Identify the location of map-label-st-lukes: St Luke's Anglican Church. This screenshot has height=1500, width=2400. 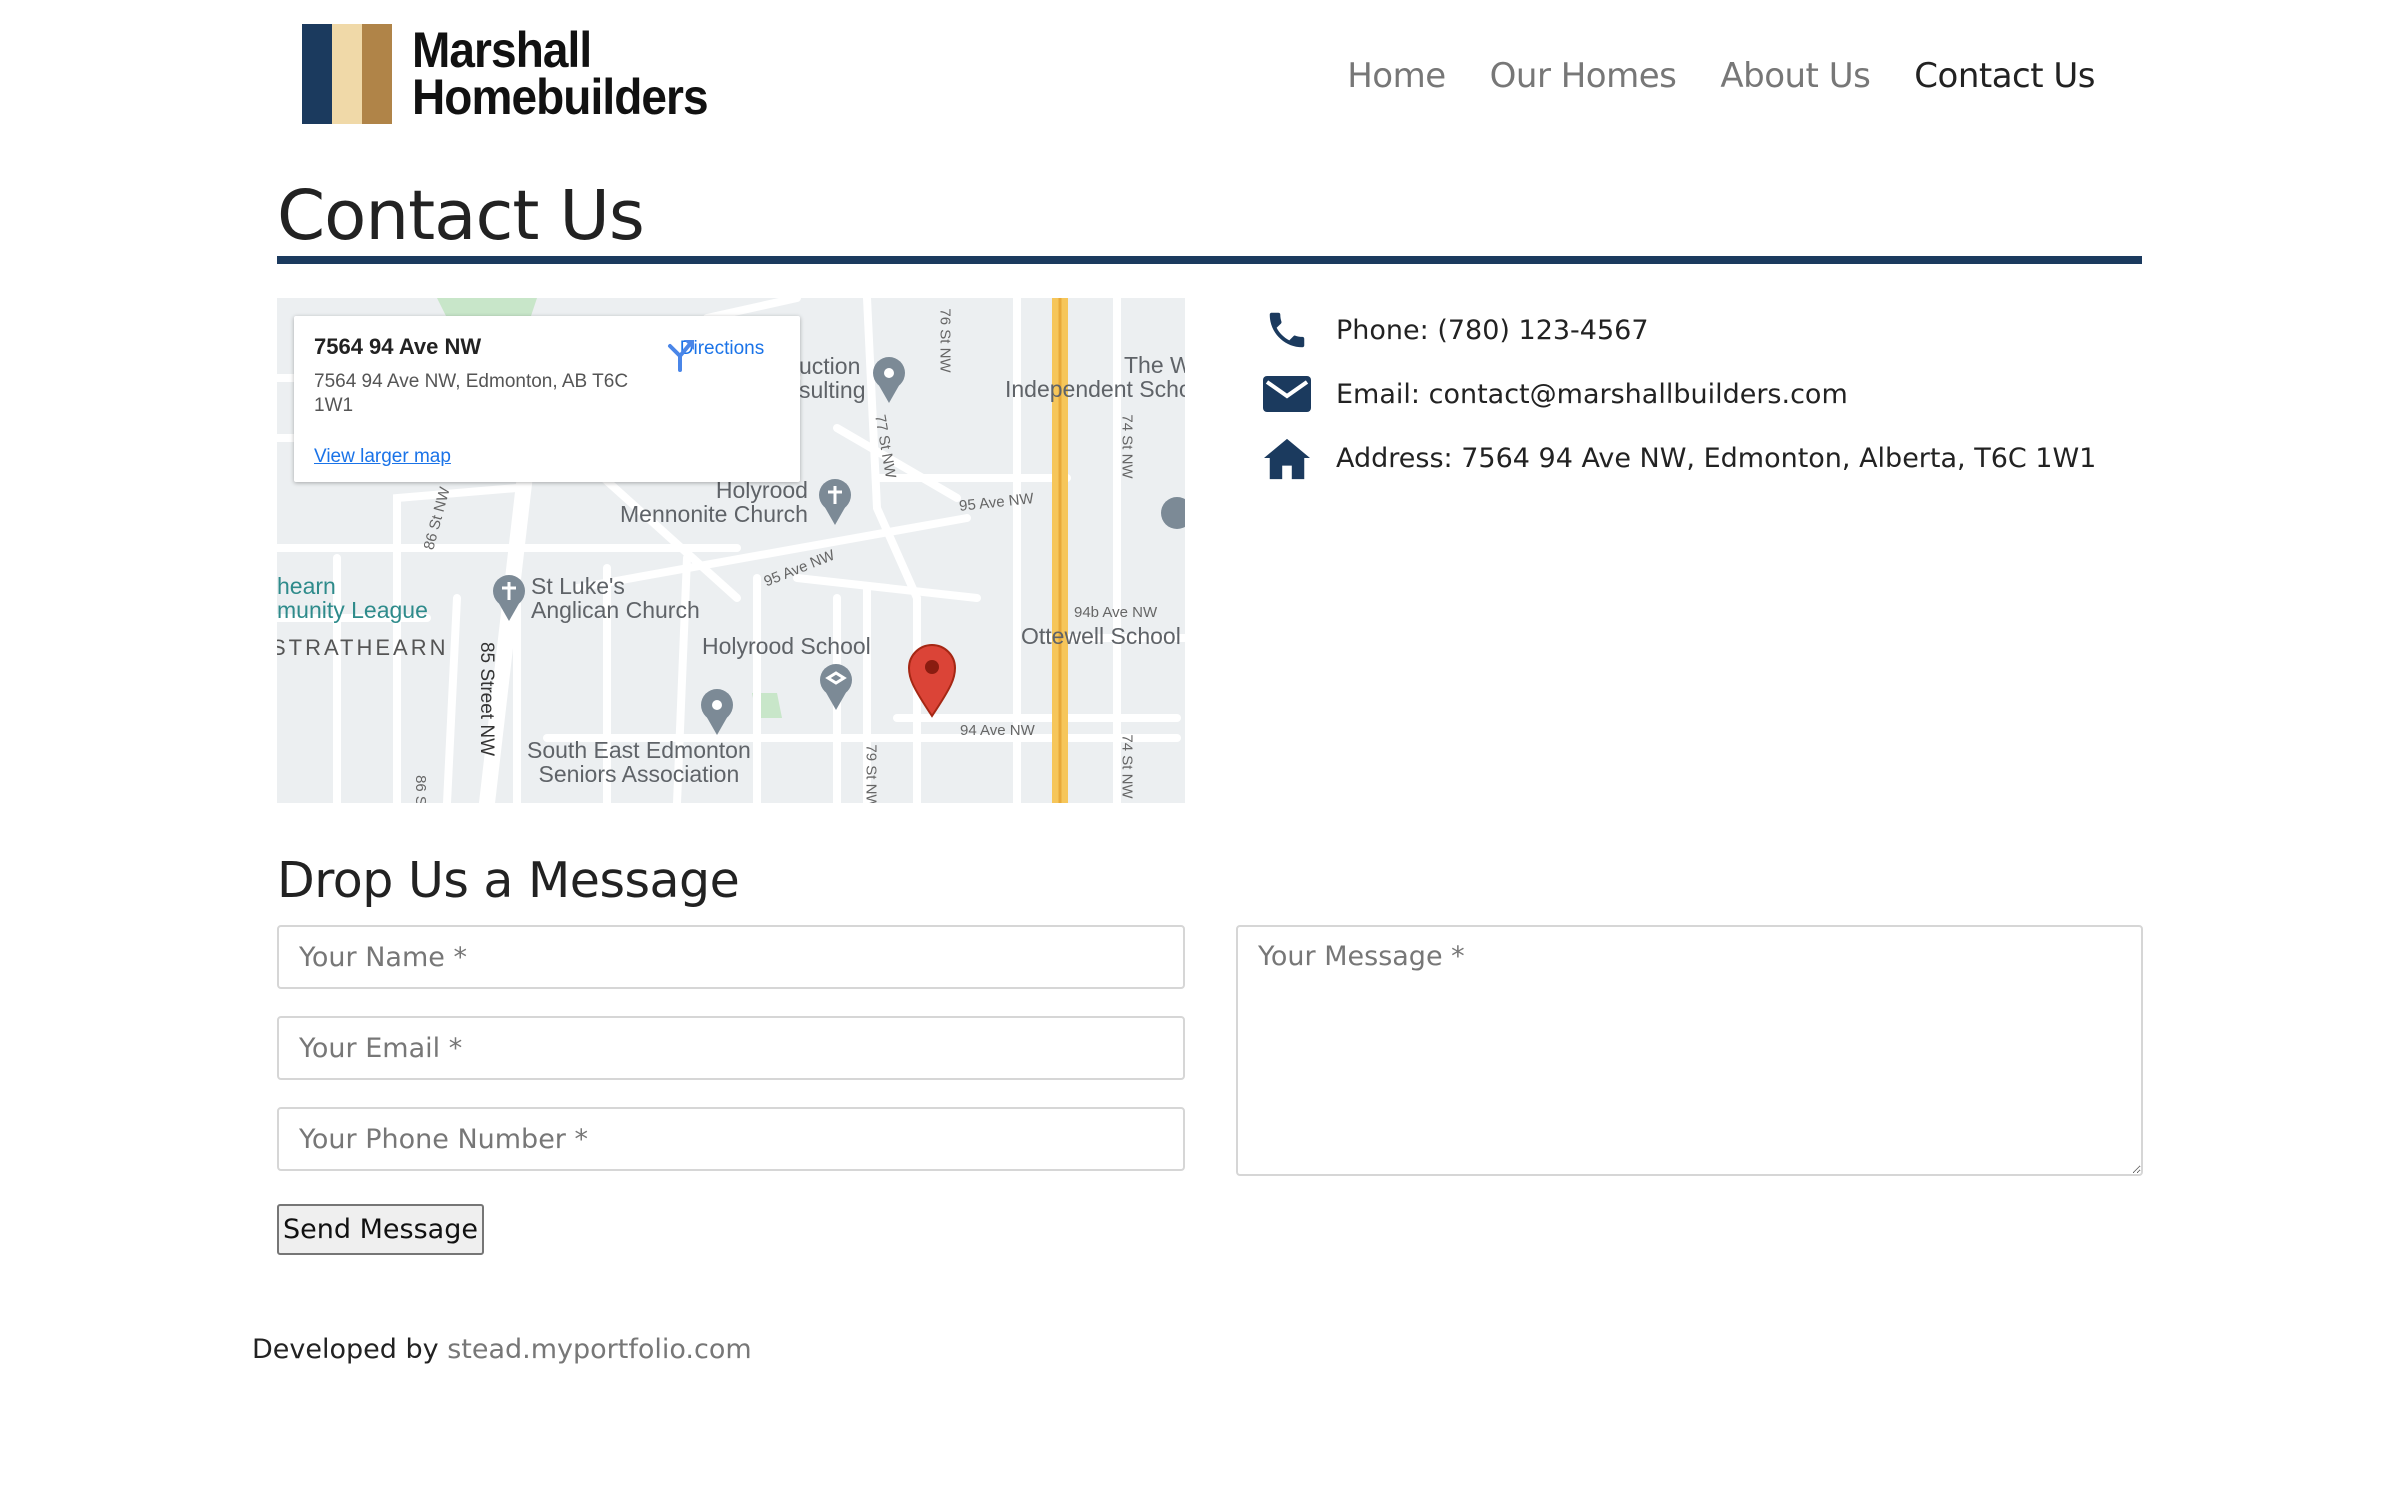
(615, 598).